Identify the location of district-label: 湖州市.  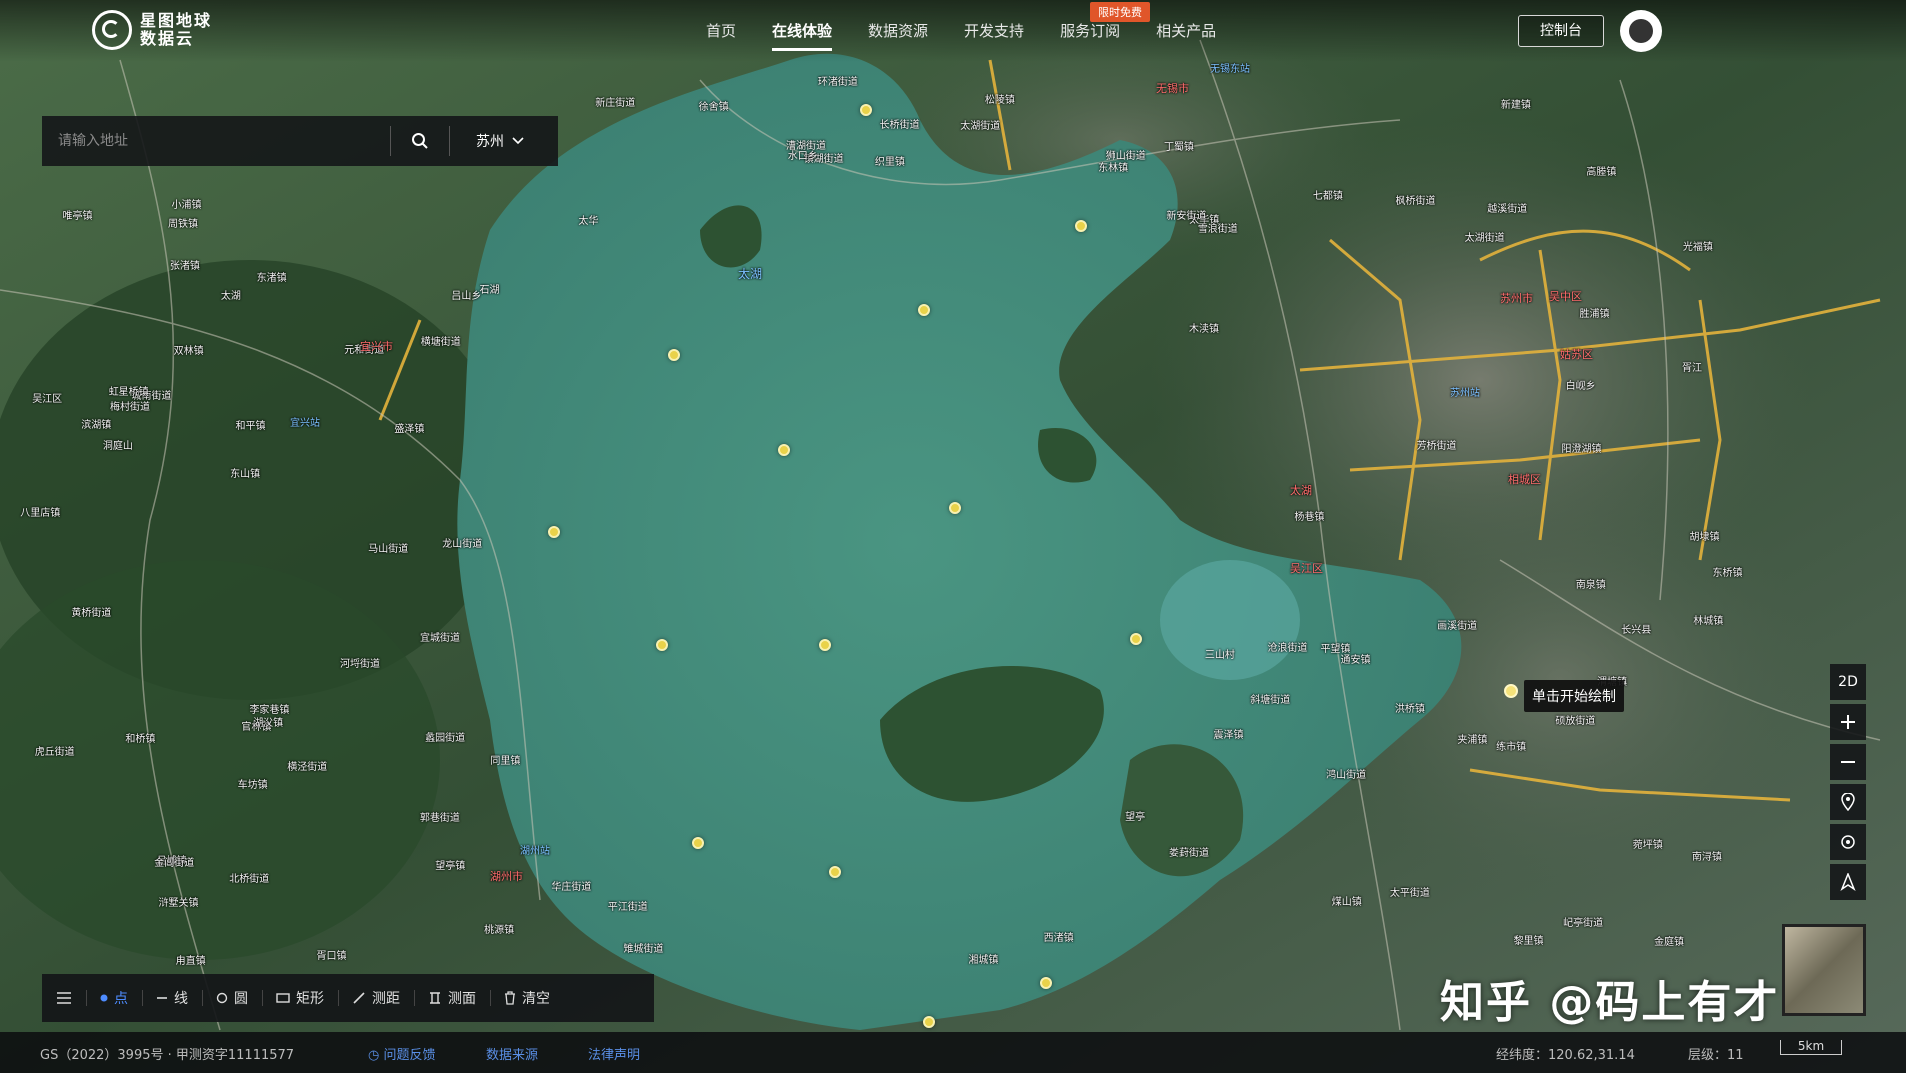
(506, 876).